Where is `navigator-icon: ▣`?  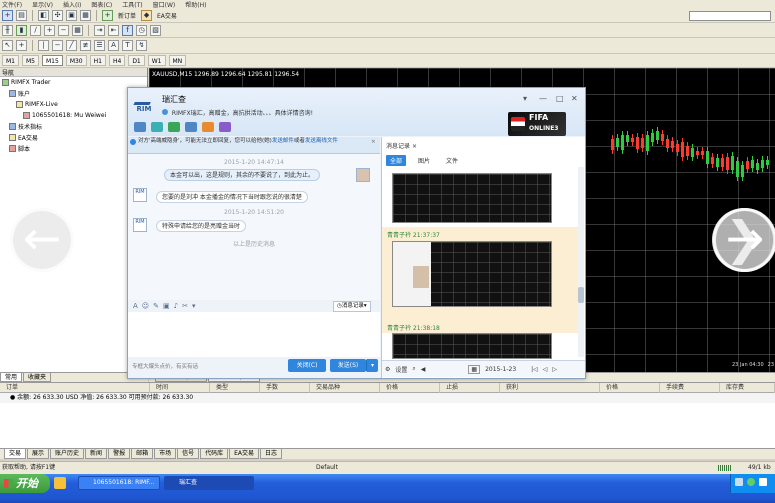
navigator-icon: ▣ is located at coordinates (71, 15).